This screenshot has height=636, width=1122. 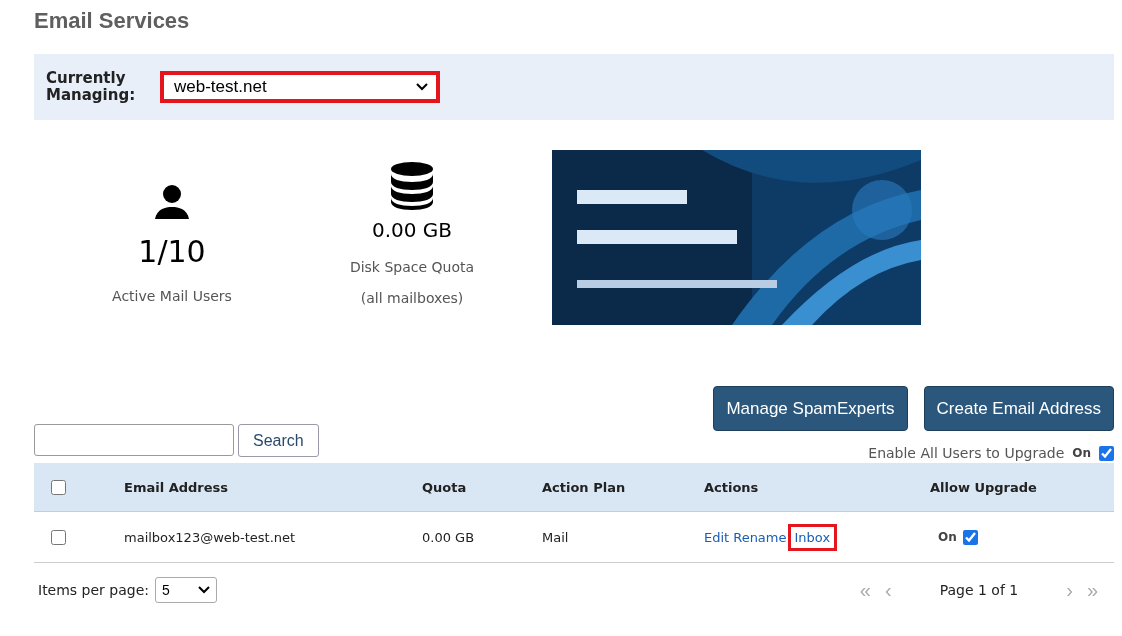 I want to click on search-button: Search, so click(x=278, y=440).